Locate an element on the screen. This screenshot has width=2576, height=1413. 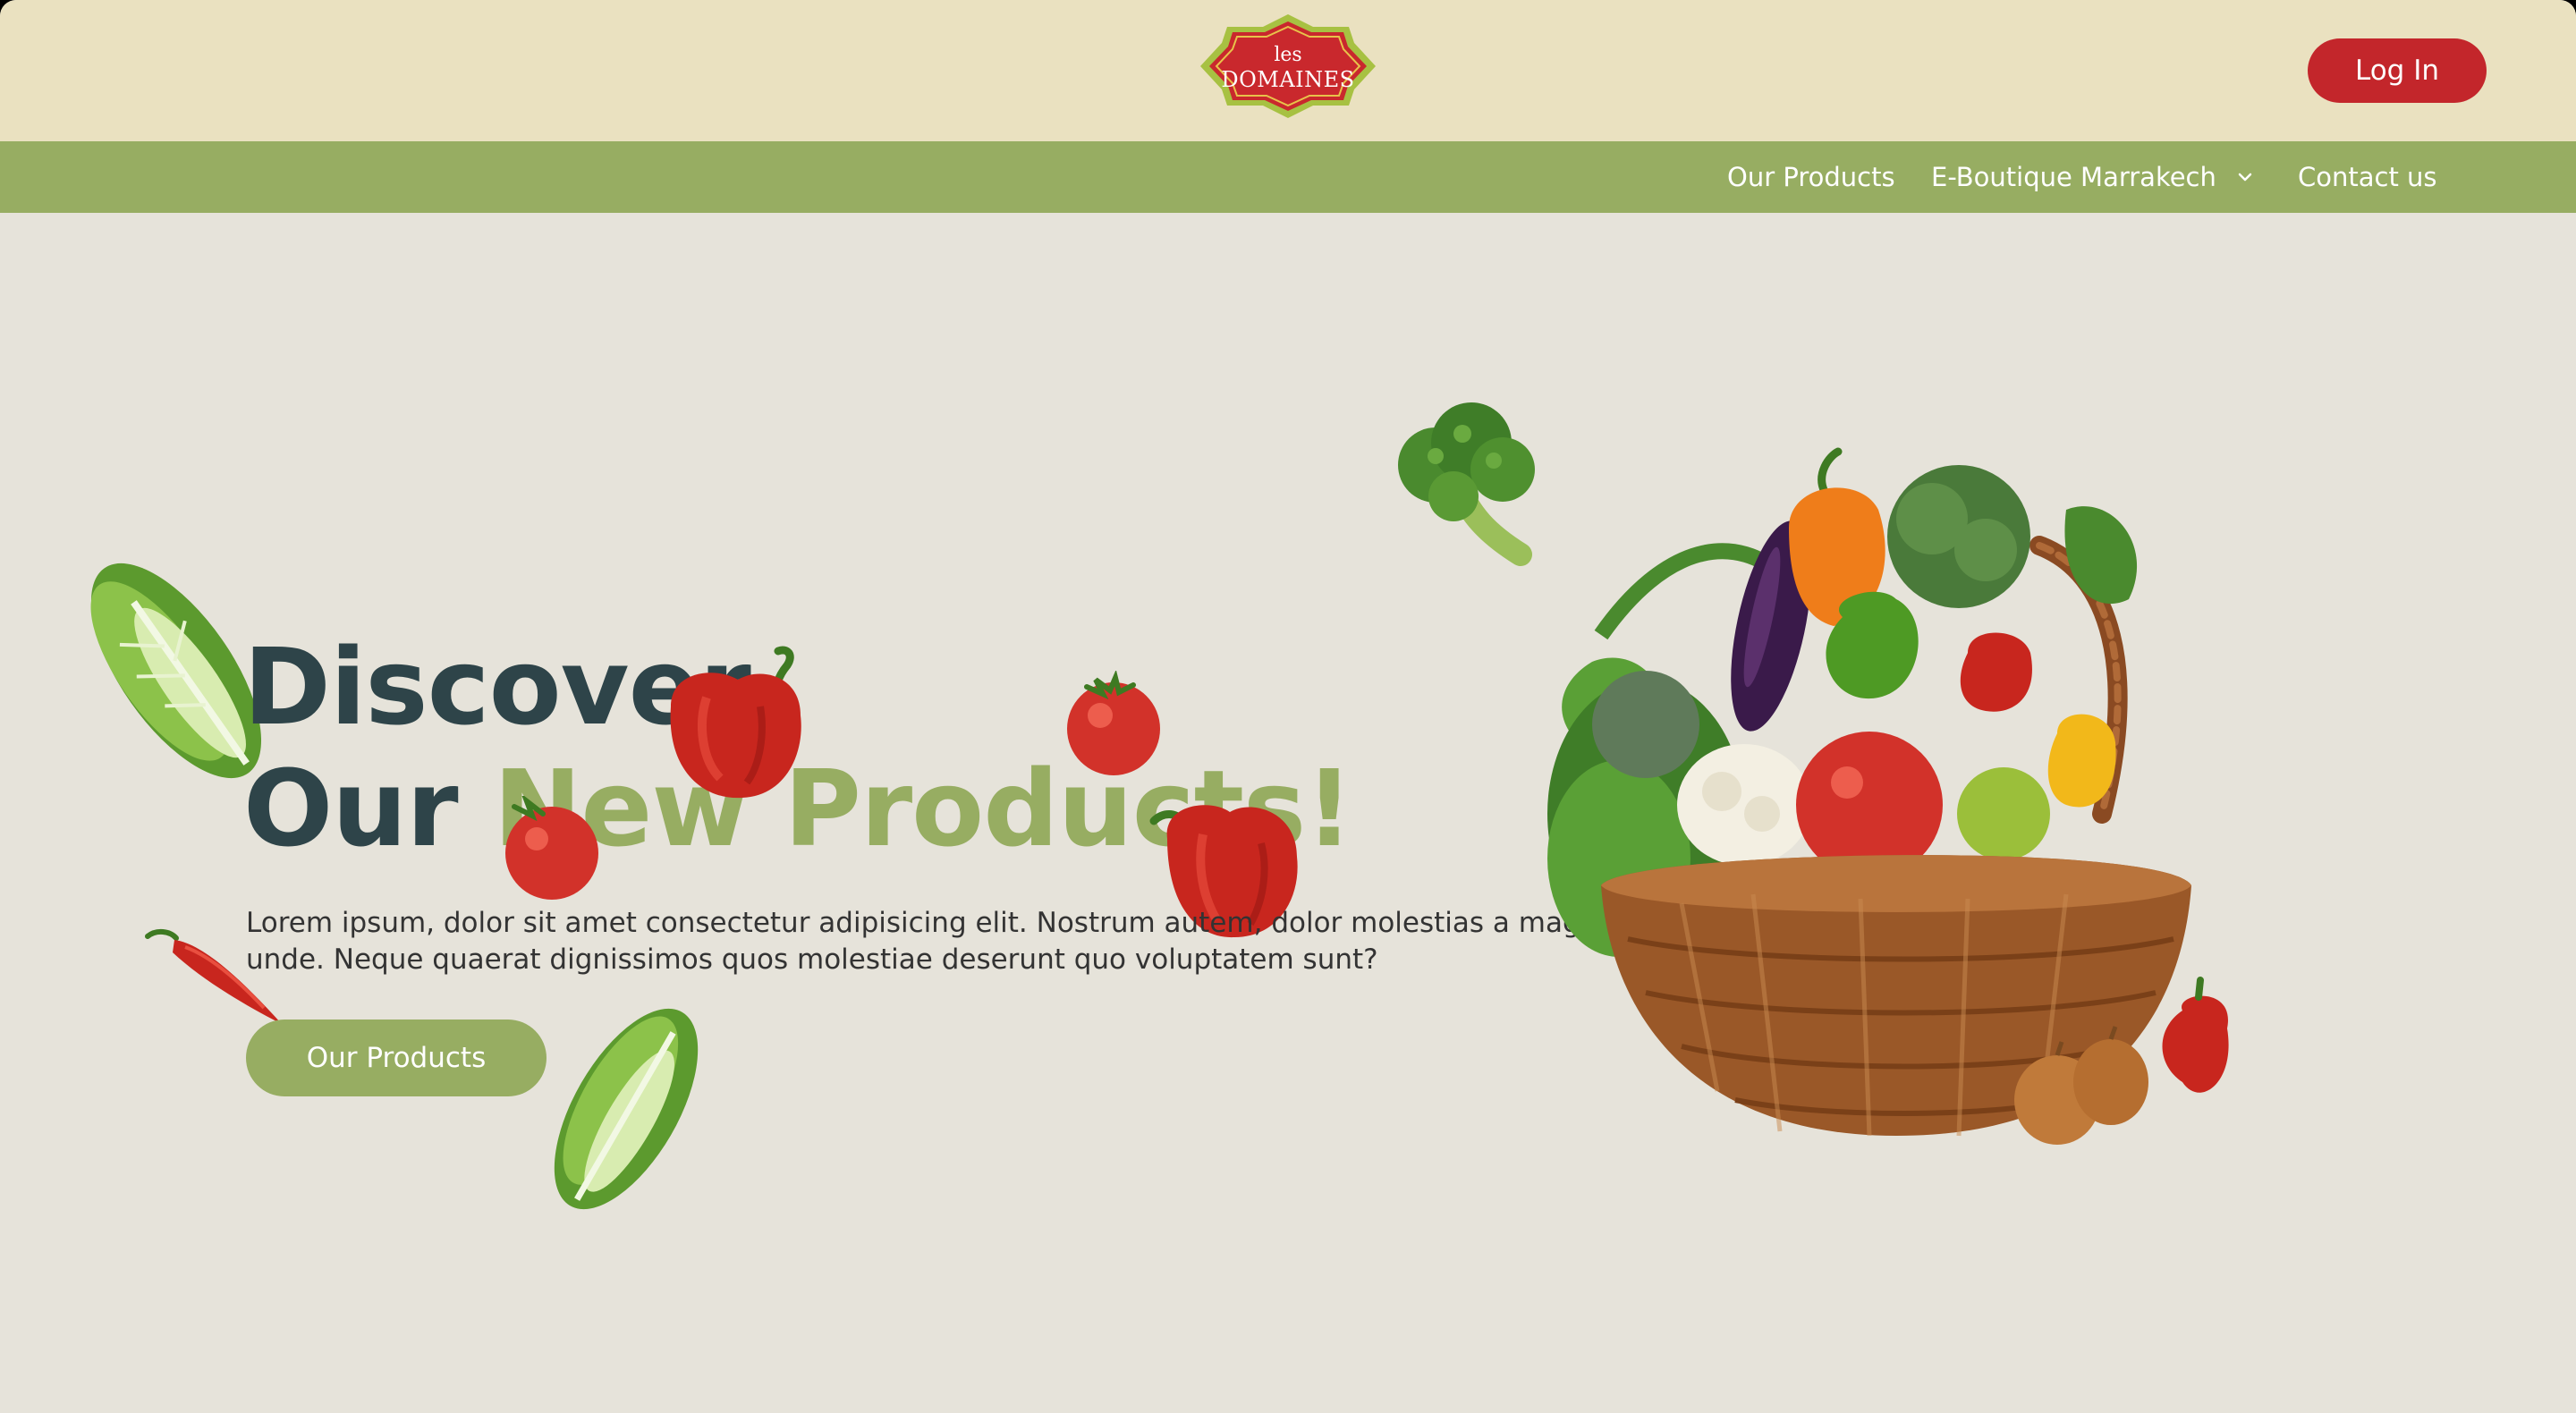
login-button: Log In is located at coordinates (2397, 70).